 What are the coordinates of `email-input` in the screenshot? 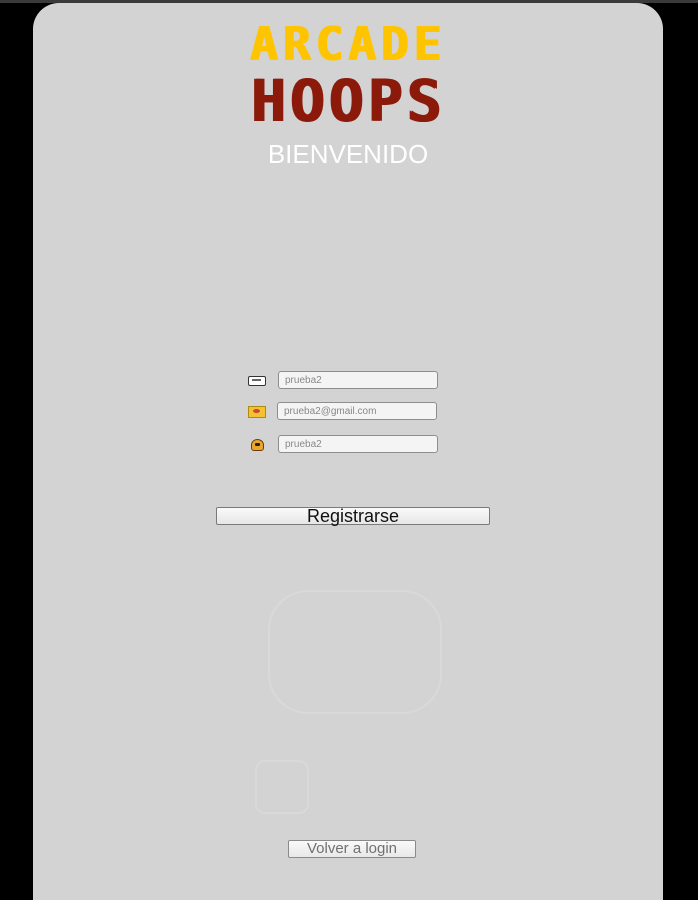 It's located at (357, 411).